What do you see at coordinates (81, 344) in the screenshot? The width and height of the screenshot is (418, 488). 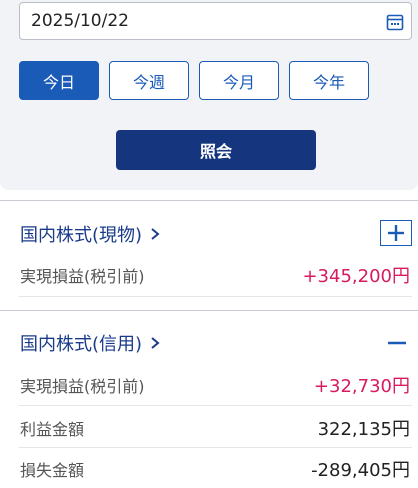 I see `section-title-label: 国内株式(信用)` at bounding box center [81, 344].